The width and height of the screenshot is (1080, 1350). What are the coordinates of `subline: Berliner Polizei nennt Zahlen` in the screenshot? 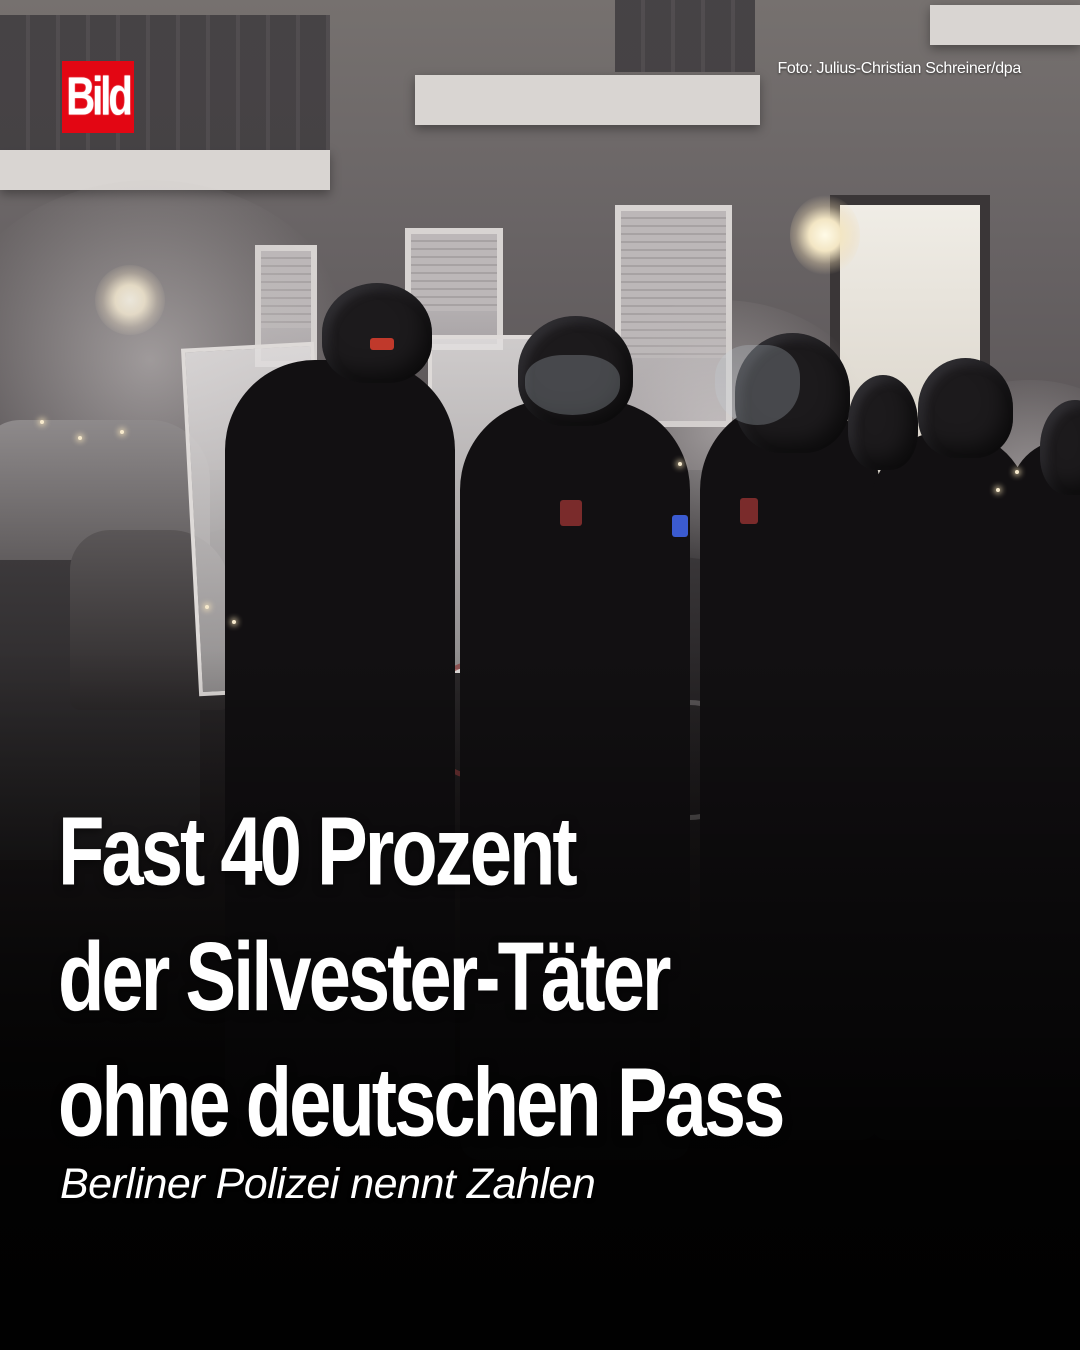 It's located at (328, 1184).